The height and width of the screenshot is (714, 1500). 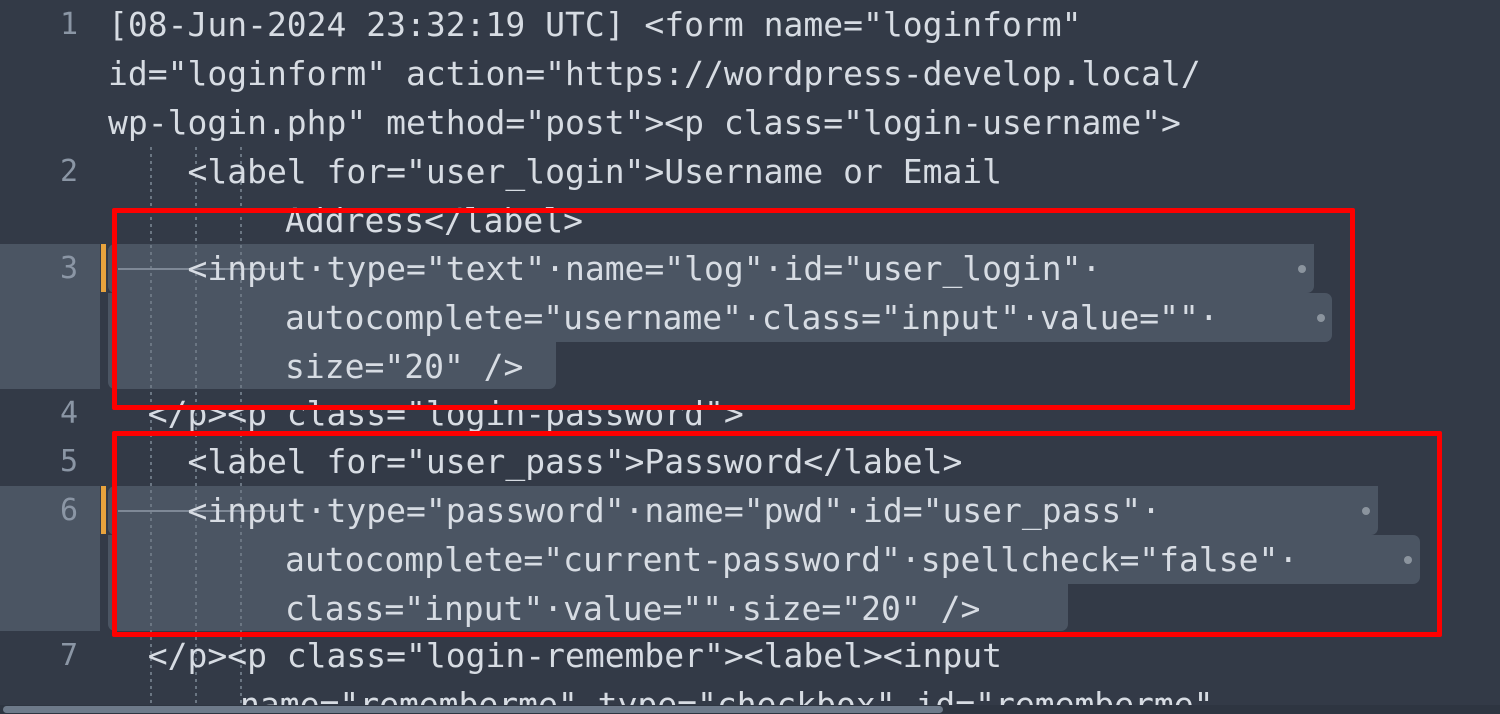 I want to click on line-number-6: 6, so click(x=68, y=510).